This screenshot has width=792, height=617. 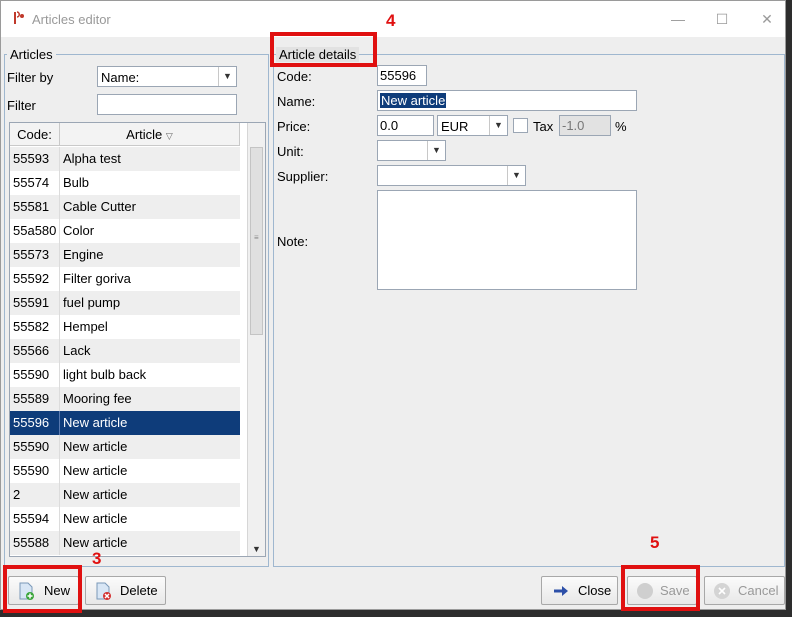 What do you see at coordinates (31, 518) in the screenshot?
I see `cell-code: 55594` at bounding box center [31, 518].